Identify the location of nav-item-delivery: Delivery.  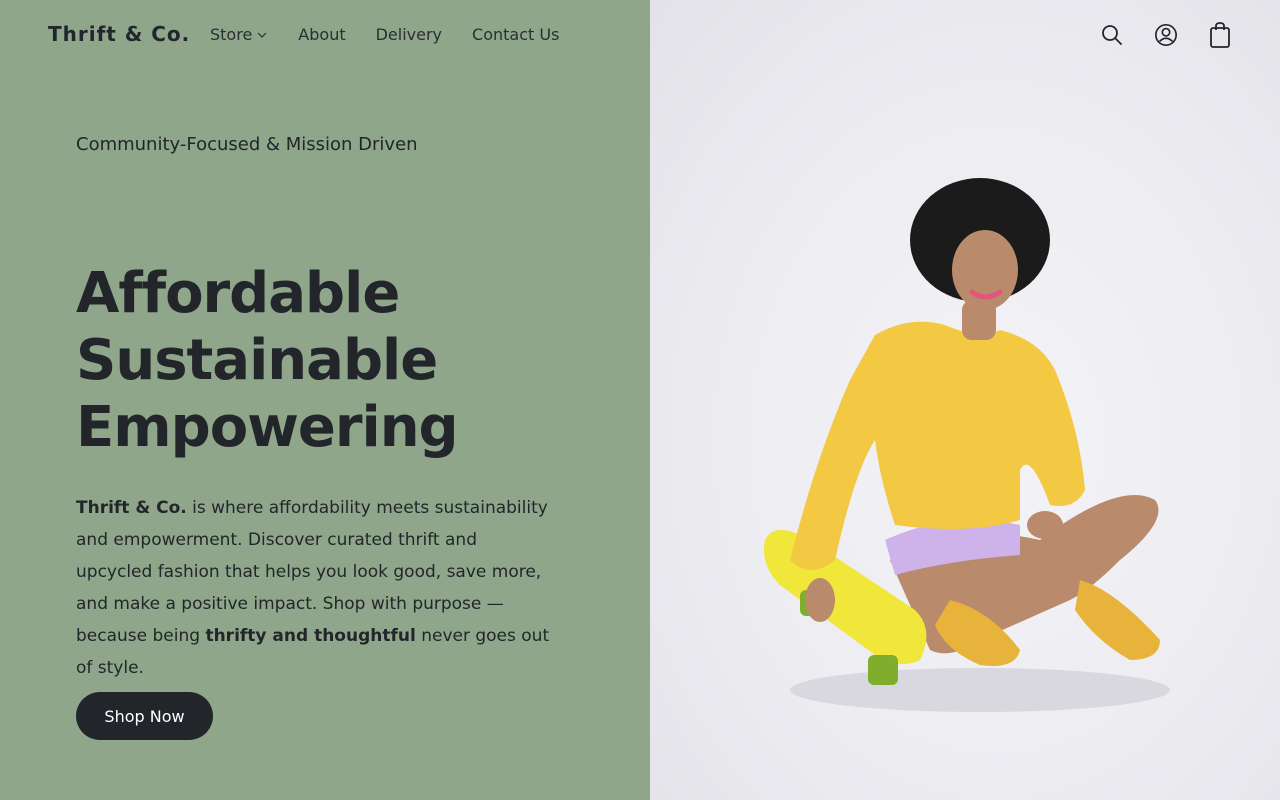
(409, 34).